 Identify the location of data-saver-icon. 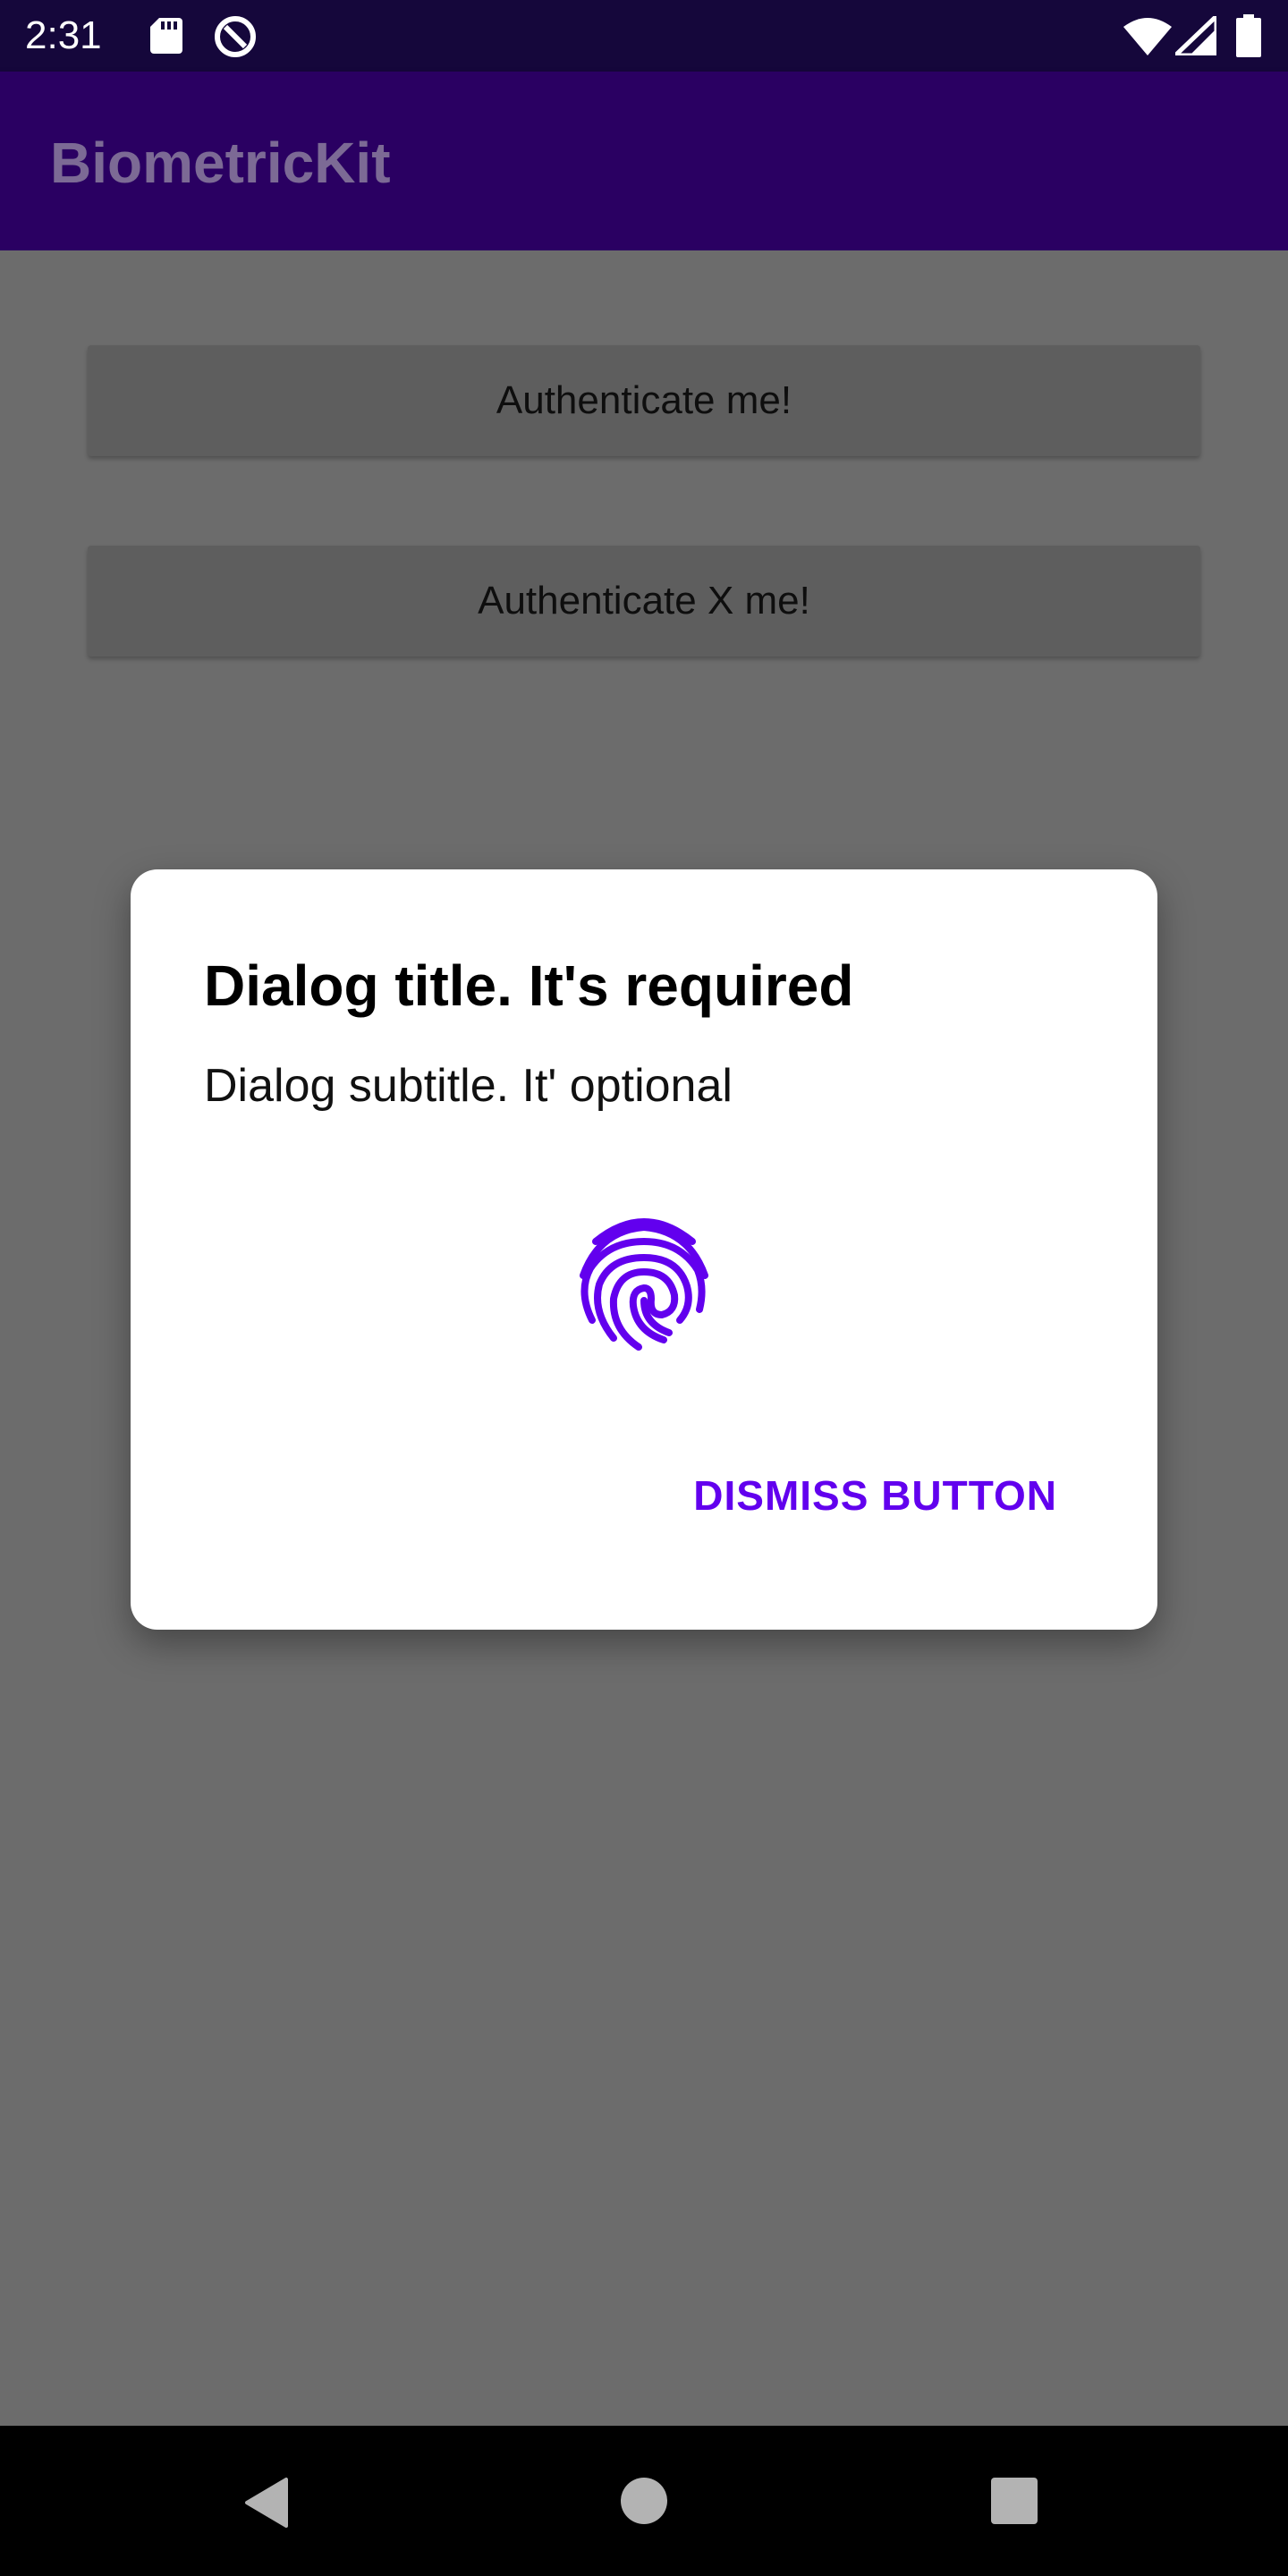
(235, 39).